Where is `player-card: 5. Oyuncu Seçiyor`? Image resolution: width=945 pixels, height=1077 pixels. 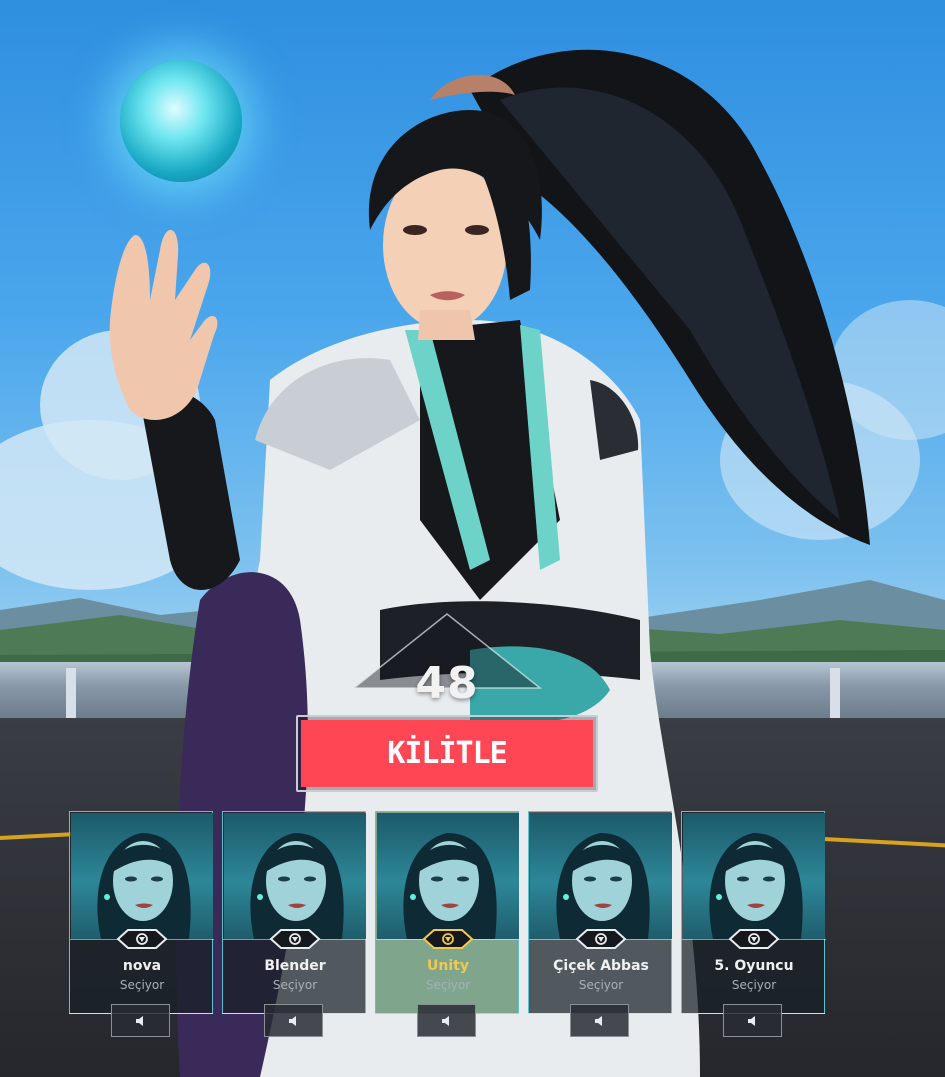 player-card: 5. Oyuncu Seçiyor is located at coordinates (753, 912).